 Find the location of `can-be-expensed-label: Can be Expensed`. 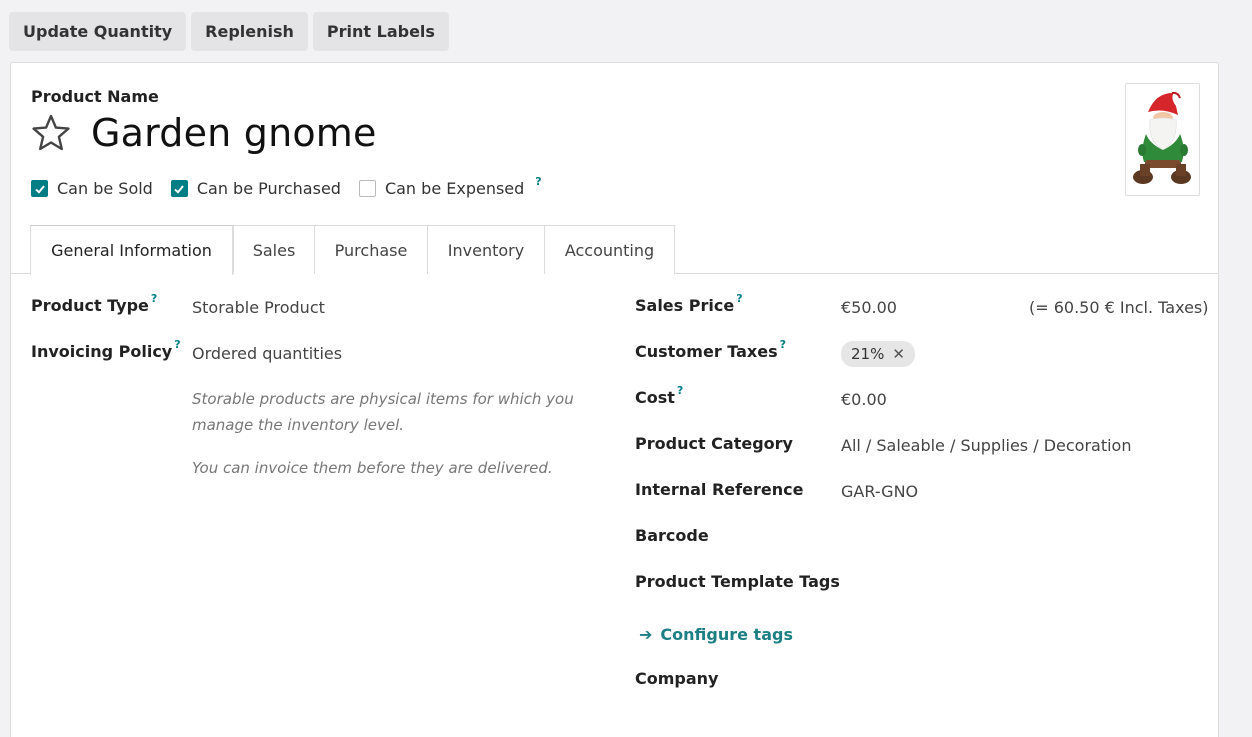

can-be-expensed-label: Can be Expensed is located at coordinates (454, 188).